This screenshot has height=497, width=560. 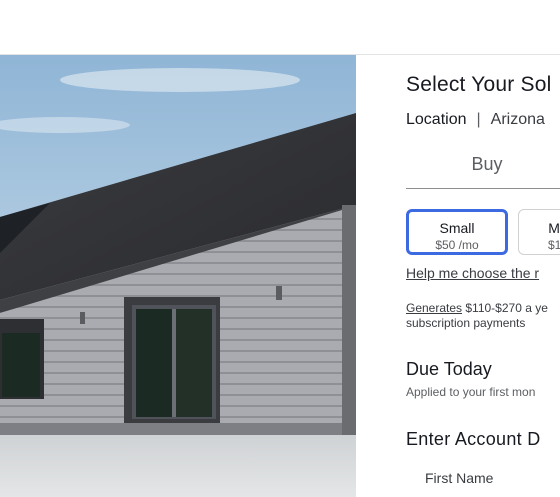 What do you see at coordinates (539, 232) in the screenshot?
I see `size-option-medium: Me $10` at bounding box center [539, 232].